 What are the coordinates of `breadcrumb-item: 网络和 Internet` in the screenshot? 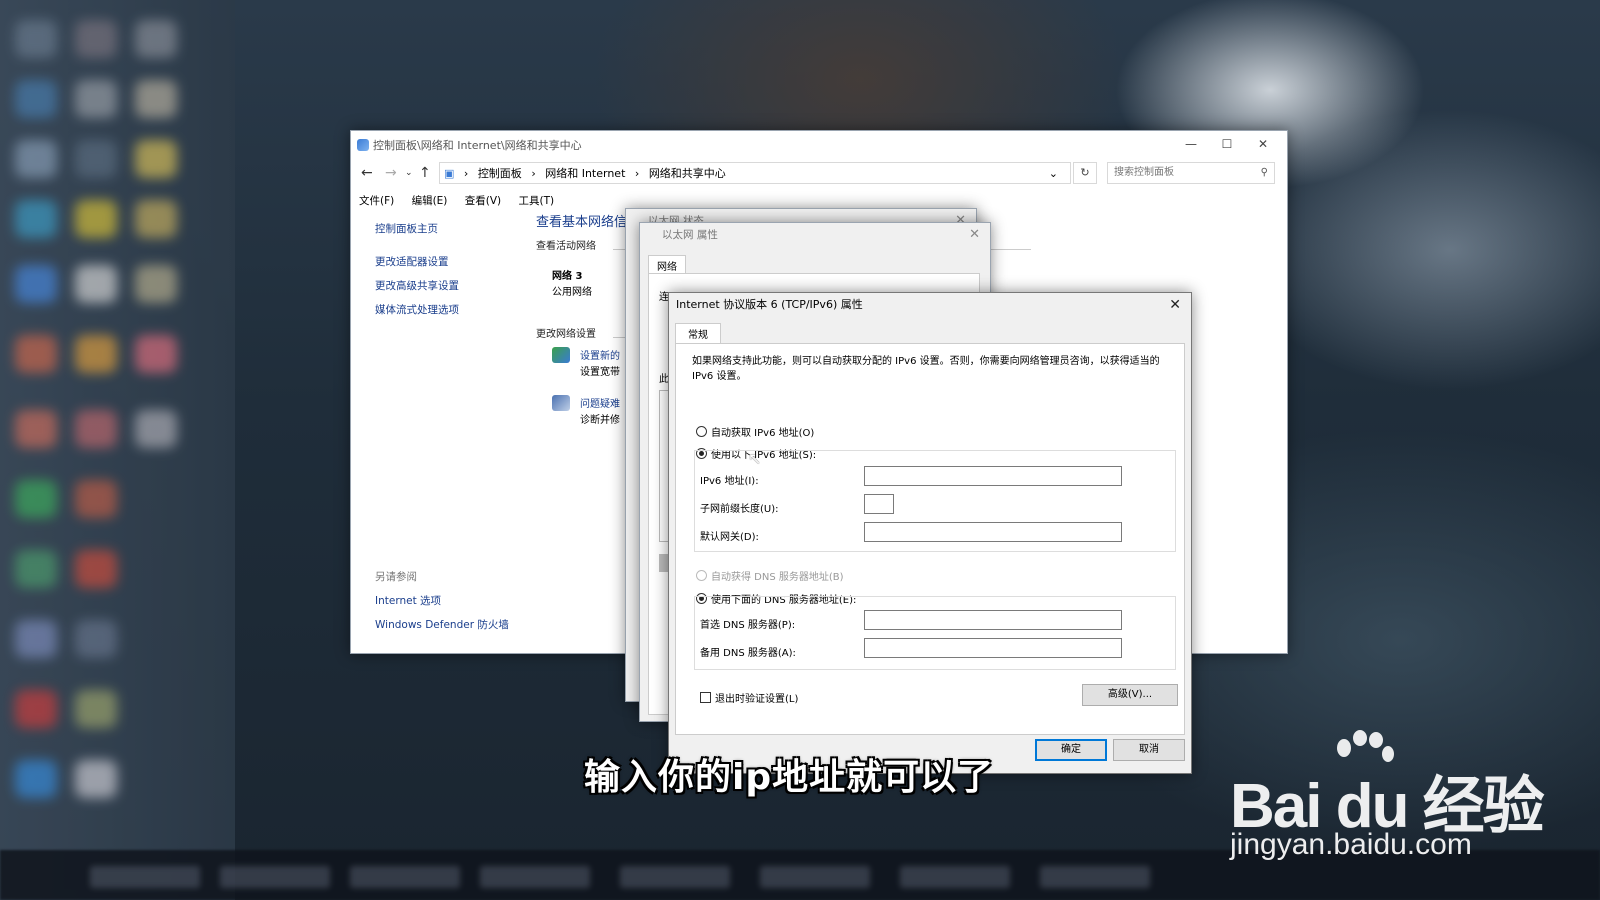 It's located at (585, 173).